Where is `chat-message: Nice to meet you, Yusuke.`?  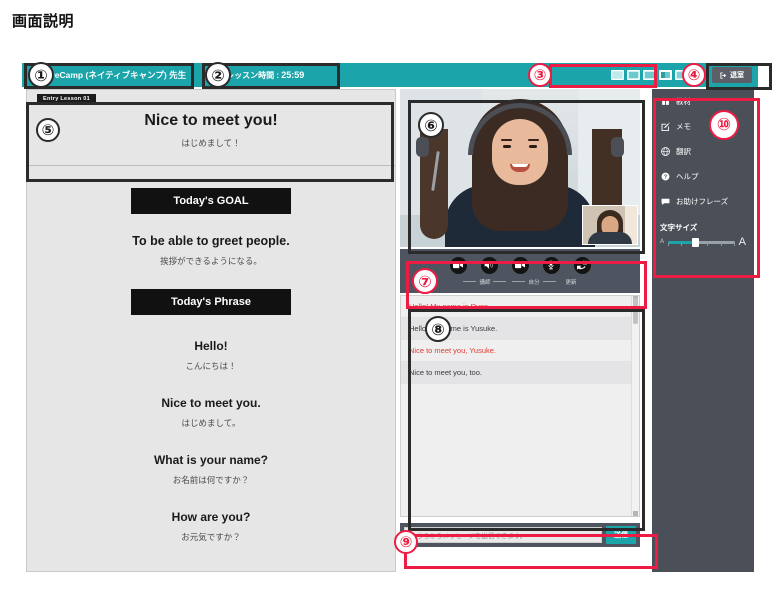
chat-message: Nice to meet you, Yusuke. is located at coordinates (520, 351).